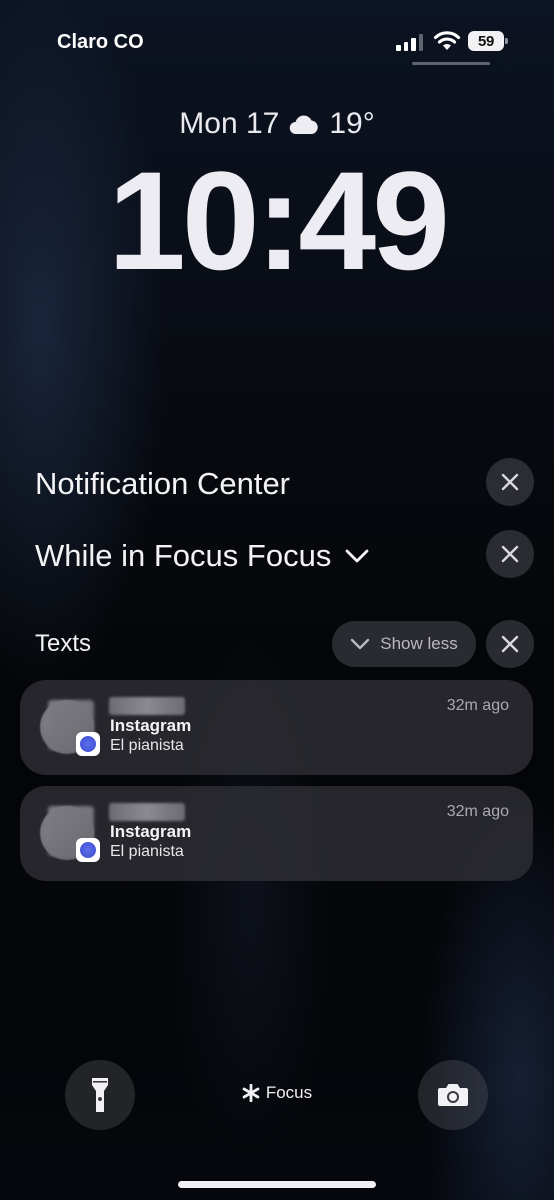 Image resolution: width=554 pixels, height=1200 pixels. I want to click on show-less-button: Show less, so click(404, 644).